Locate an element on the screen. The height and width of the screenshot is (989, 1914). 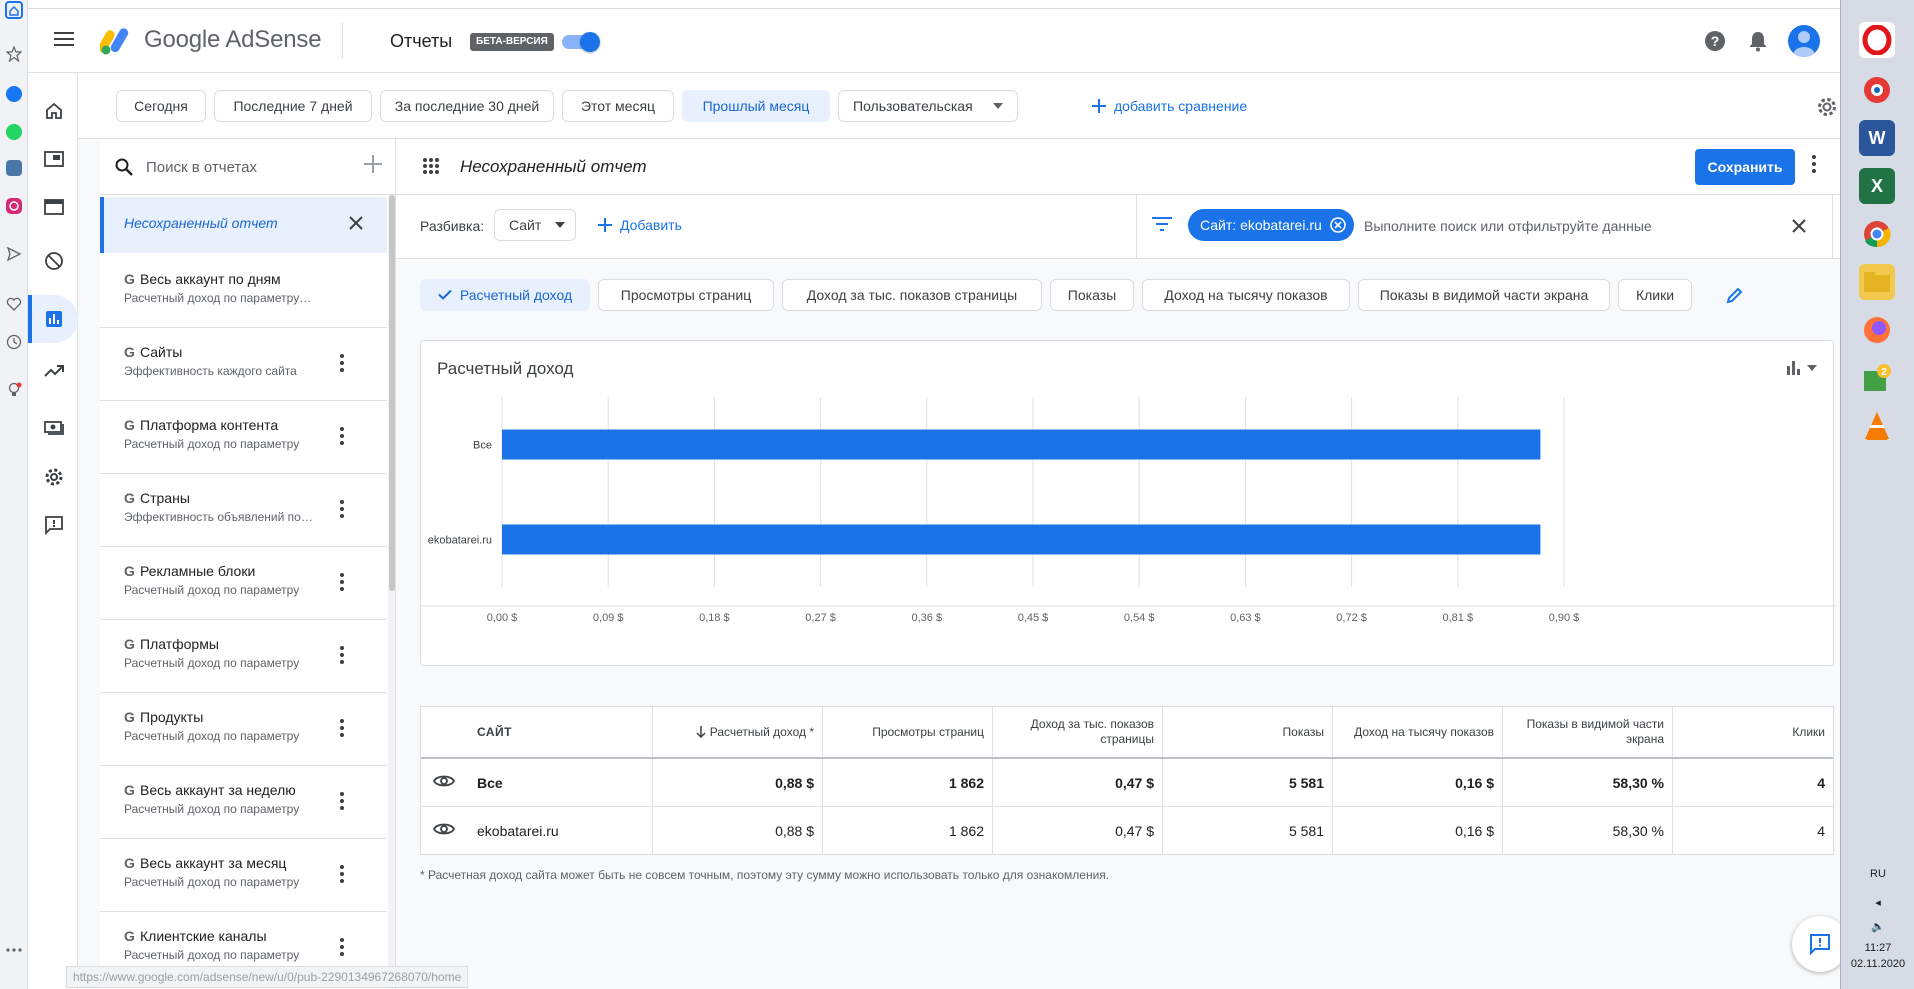
clock-time: 11:27 is located at coordinates (1877, 948).